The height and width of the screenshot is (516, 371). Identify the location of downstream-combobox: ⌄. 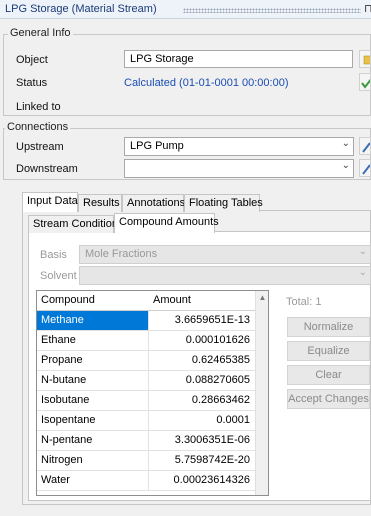
(239, 168).